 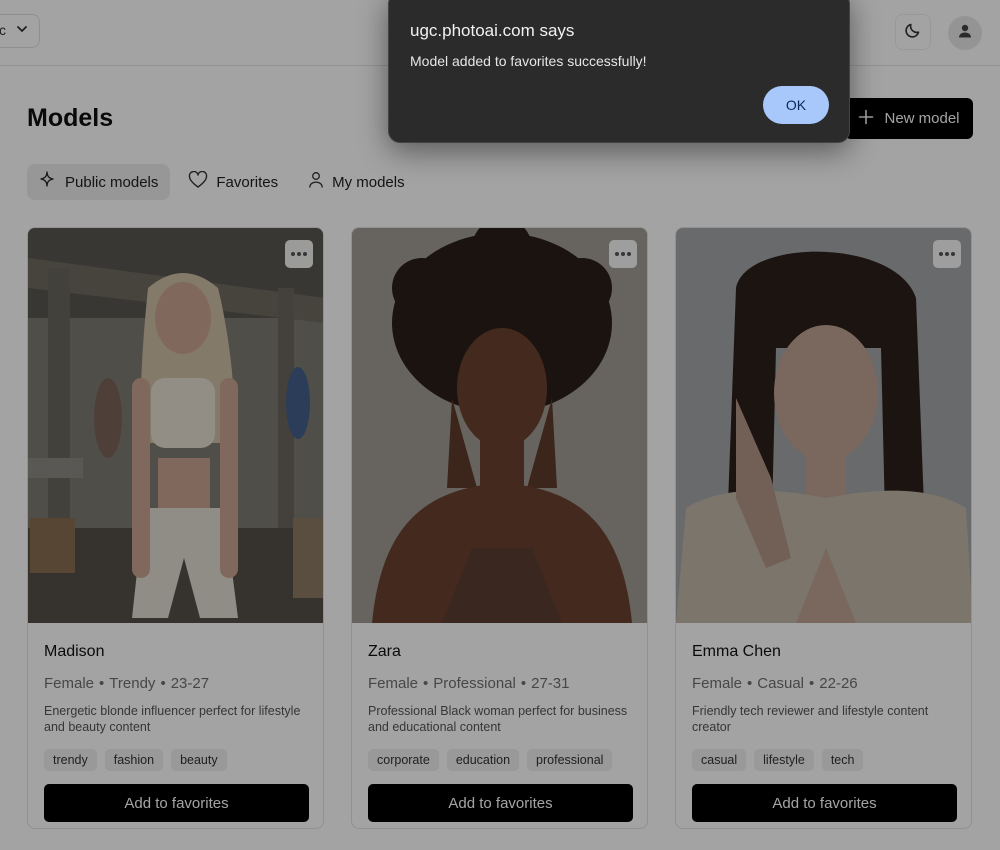 I want to click on dialog-title: ugc.photoai.com says, so click(x=492, y=30).